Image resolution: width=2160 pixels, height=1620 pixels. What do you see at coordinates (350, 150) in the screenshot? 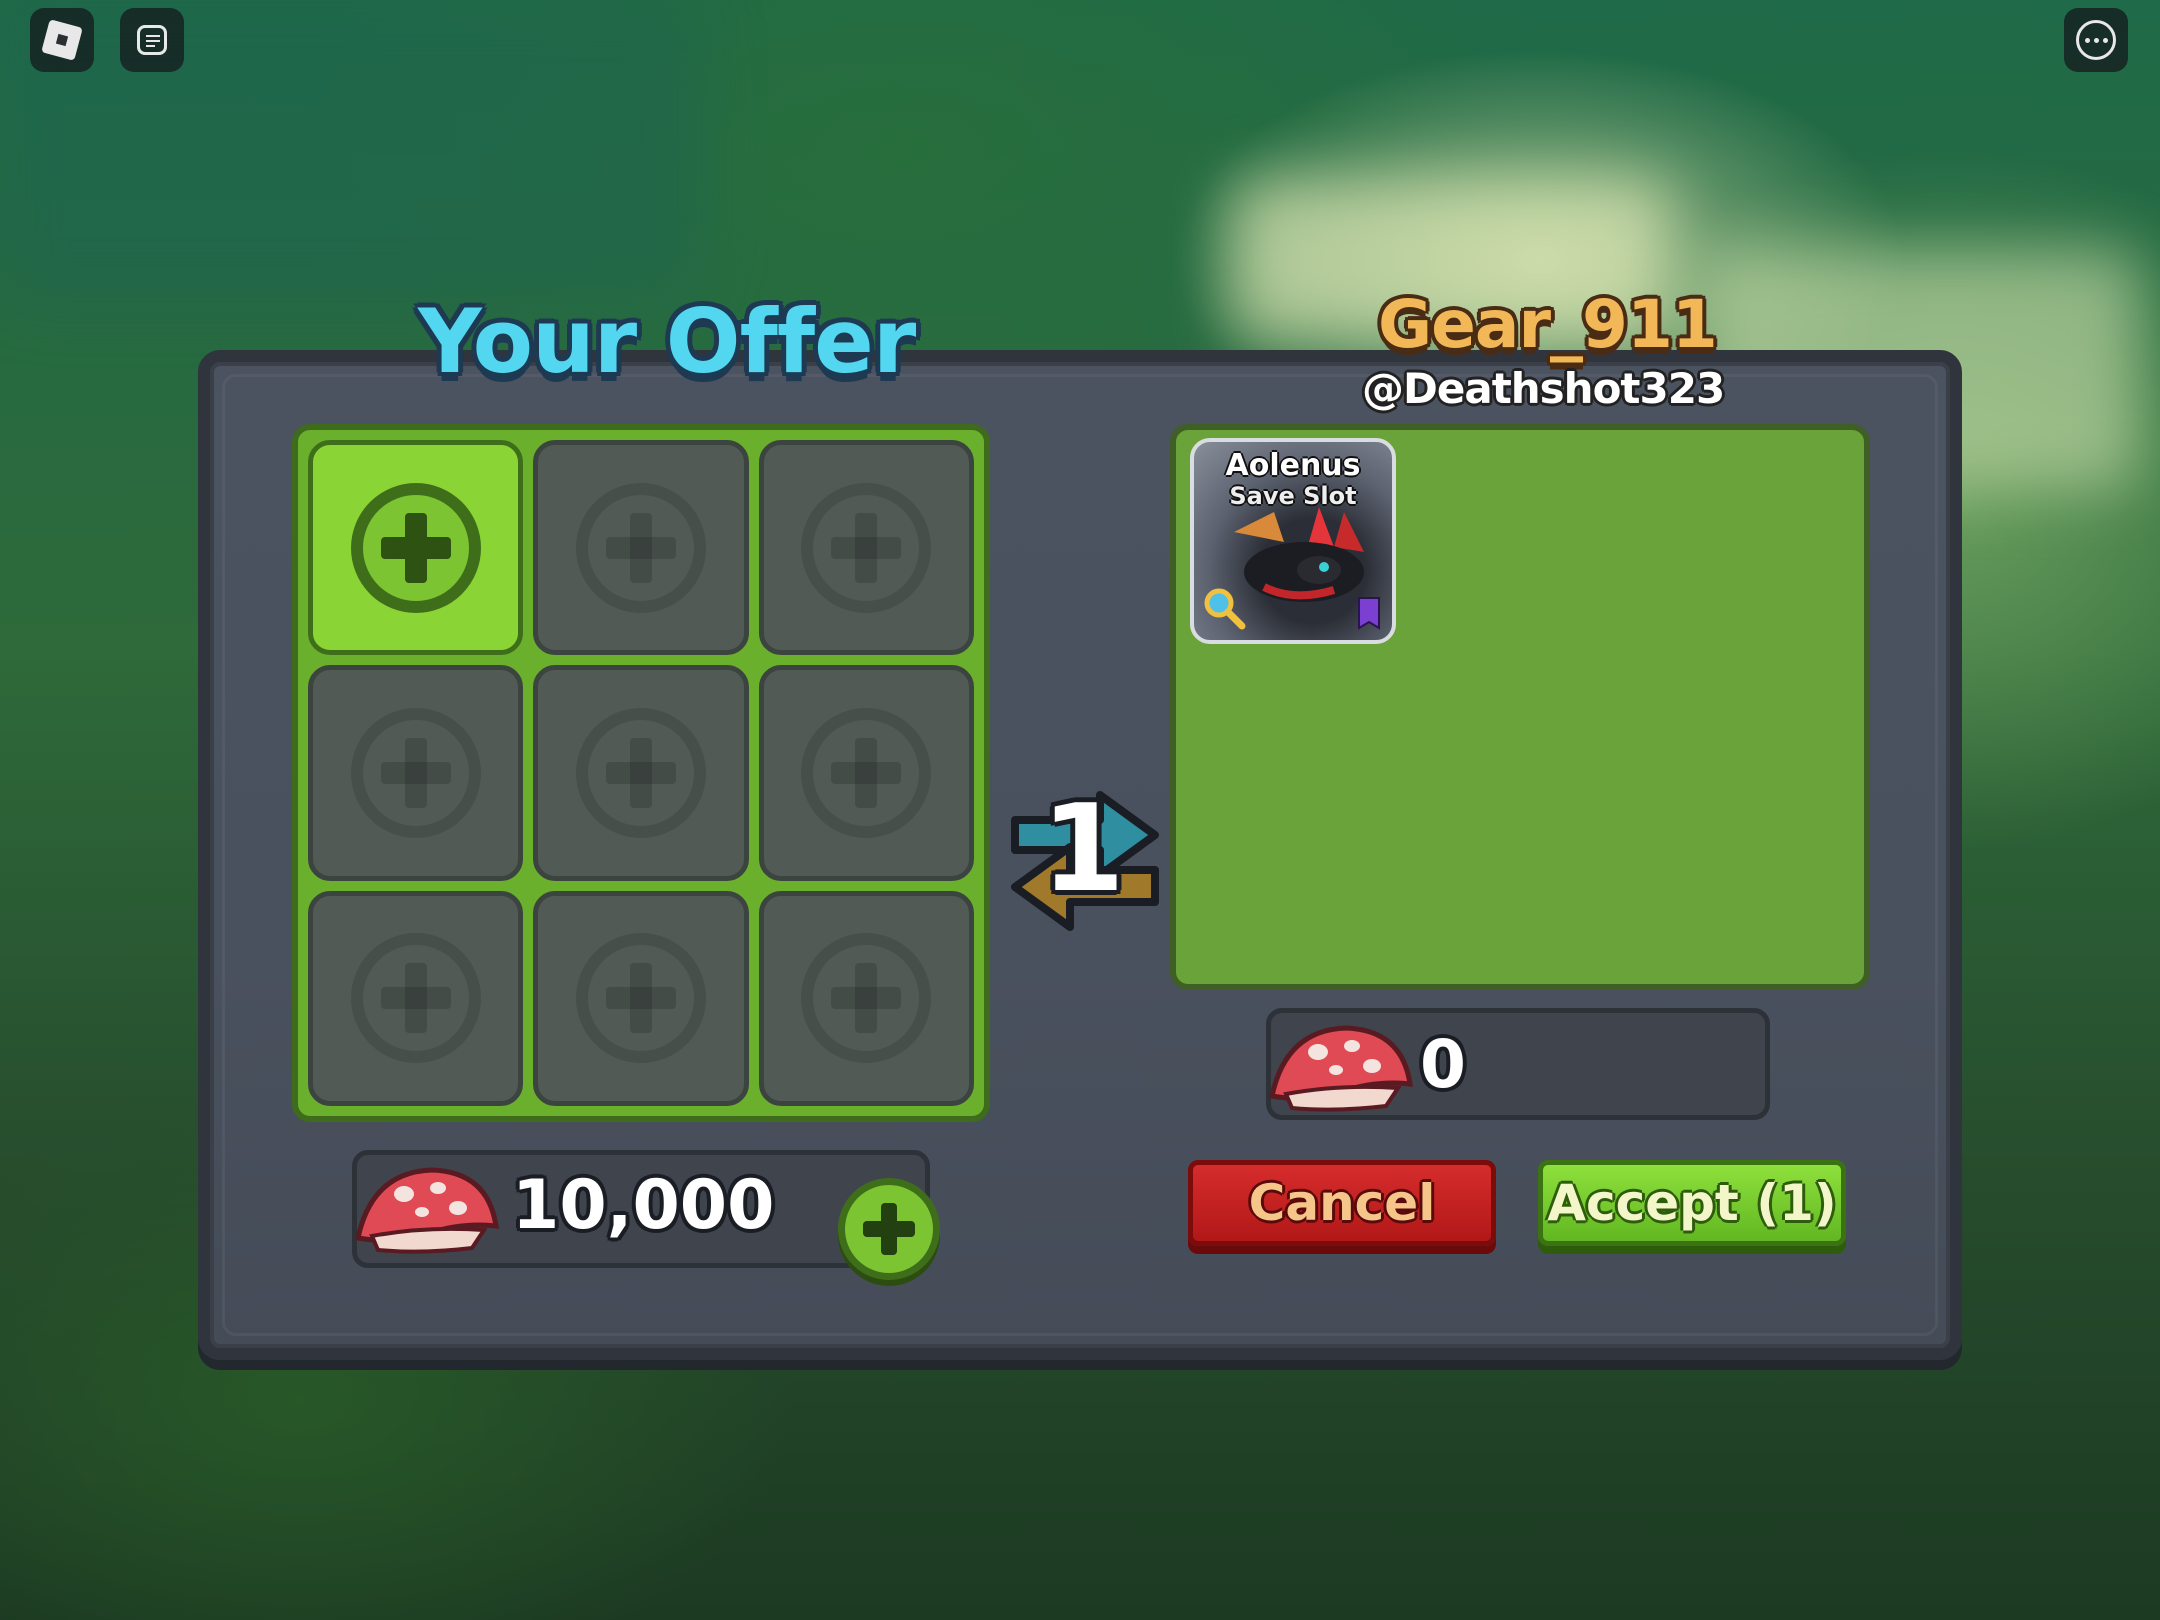
I see `background-blur` at bounding box center [350, 150].